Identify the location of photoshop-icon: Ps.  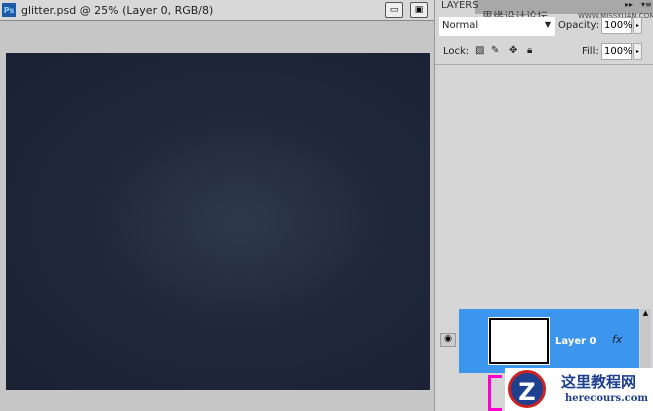
(9, 10).